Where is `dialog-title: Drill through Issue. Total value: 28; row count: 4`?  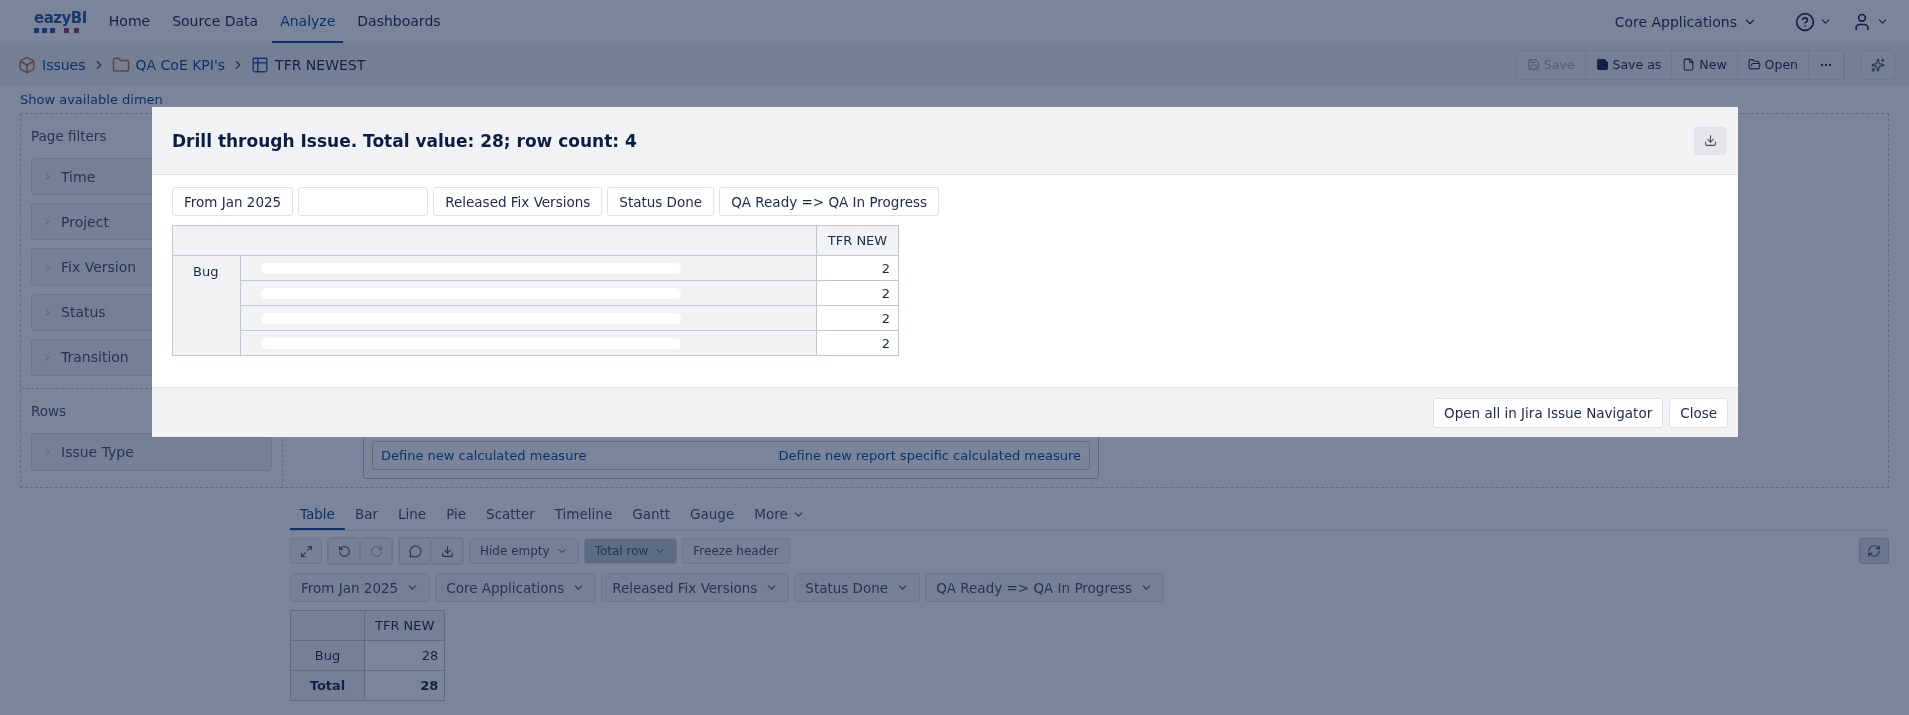
dialog-title: Drill through Issue. Total value: 28; row count: 4 is located at coordinates (404, 140).